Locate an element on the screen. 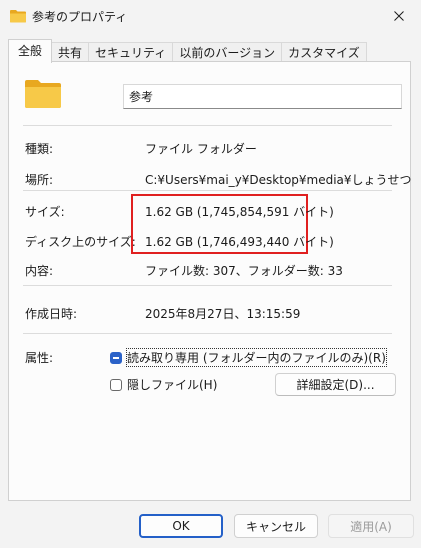 The height and width of the screenshot is (548, 421). contents-value: ファイル数: 307、フォルダー数: 33 is located at coordinates (244, 271).